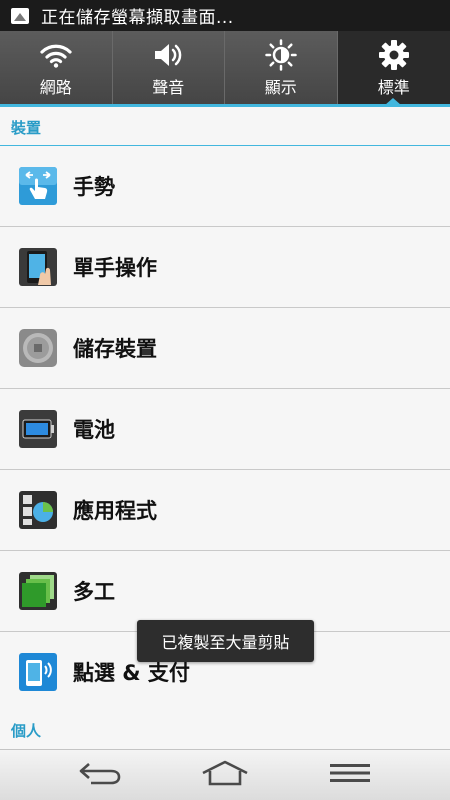 This screenshot has width=450, height=800. I want to click on menu-button, so click(350, 775).